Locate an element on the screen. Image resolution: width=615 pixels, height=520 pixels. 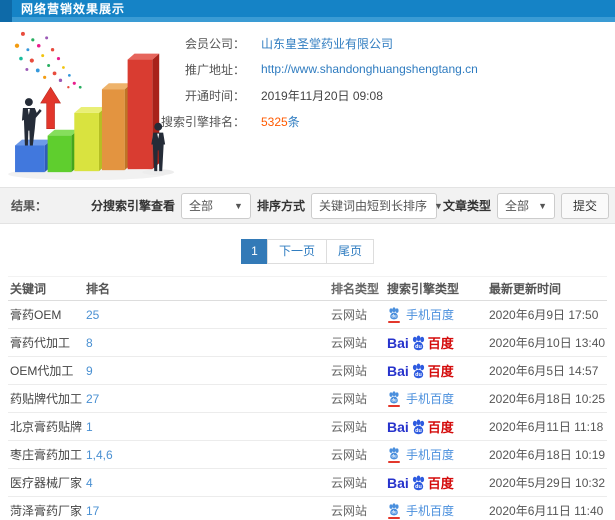
pagination: 1 下一页 尾页 is located at coordinates (307, 251).